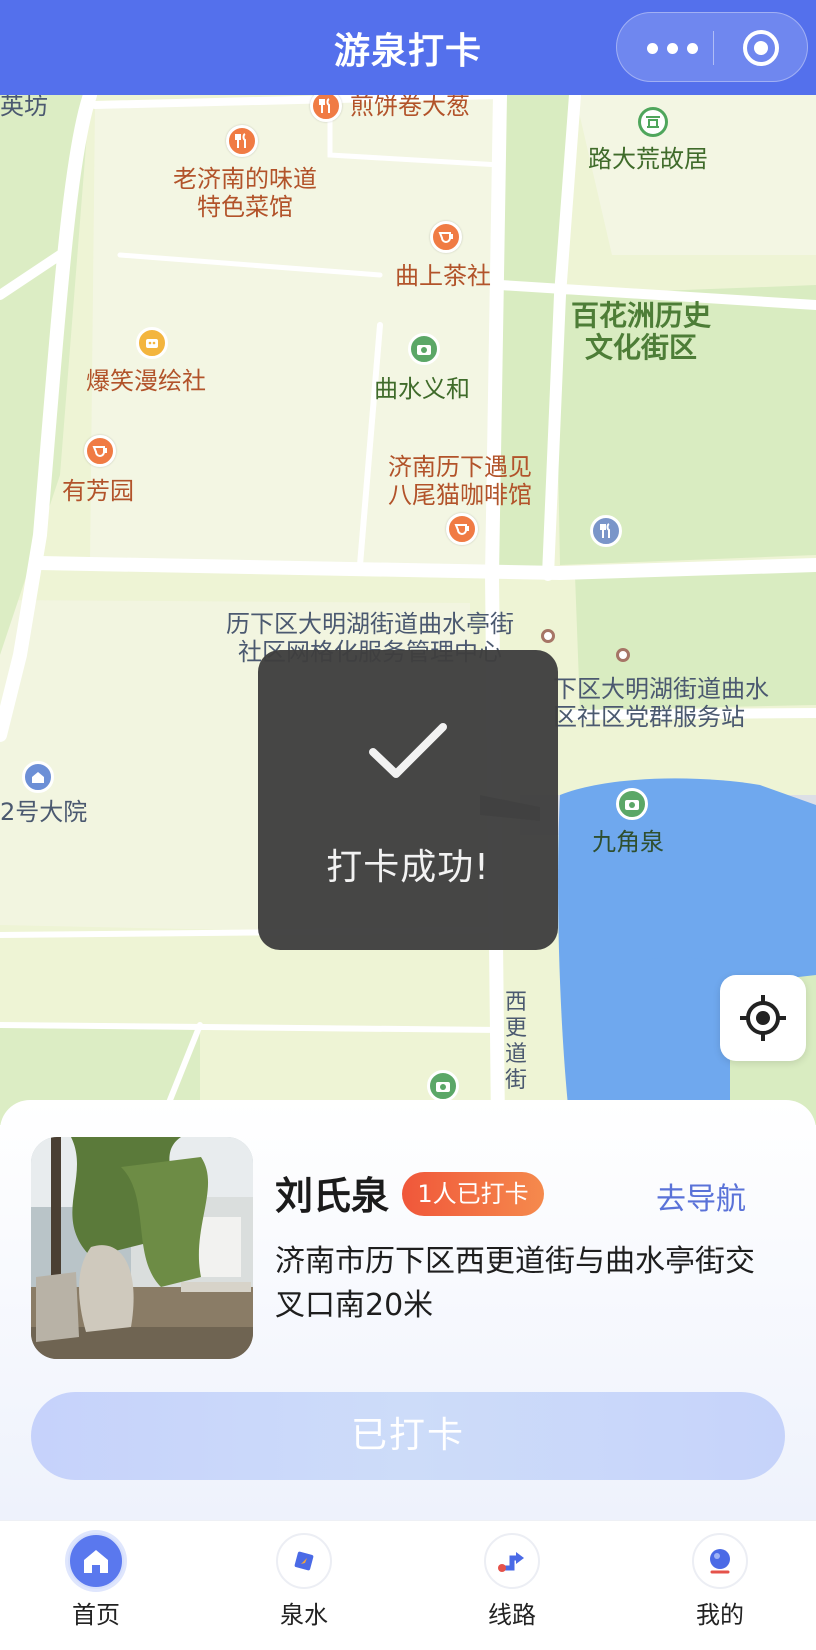 The width and height of the screenshot is (816, 1650). Describe the element at coordinates (648, 159) in the screenshot. I see `poi-ludahuang: 路大荒故居` at that location.